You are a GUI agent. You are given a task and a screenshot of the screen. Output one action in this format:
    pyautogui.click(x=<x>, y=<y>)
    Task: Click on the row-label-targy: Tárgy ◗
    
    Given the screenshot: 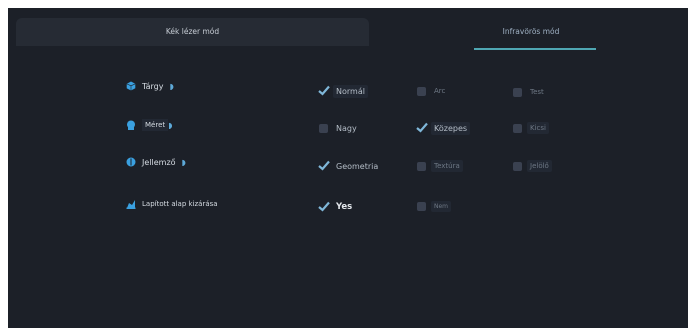 What is the action you would take?
    pyautogui.click(x=150, y=86)
    